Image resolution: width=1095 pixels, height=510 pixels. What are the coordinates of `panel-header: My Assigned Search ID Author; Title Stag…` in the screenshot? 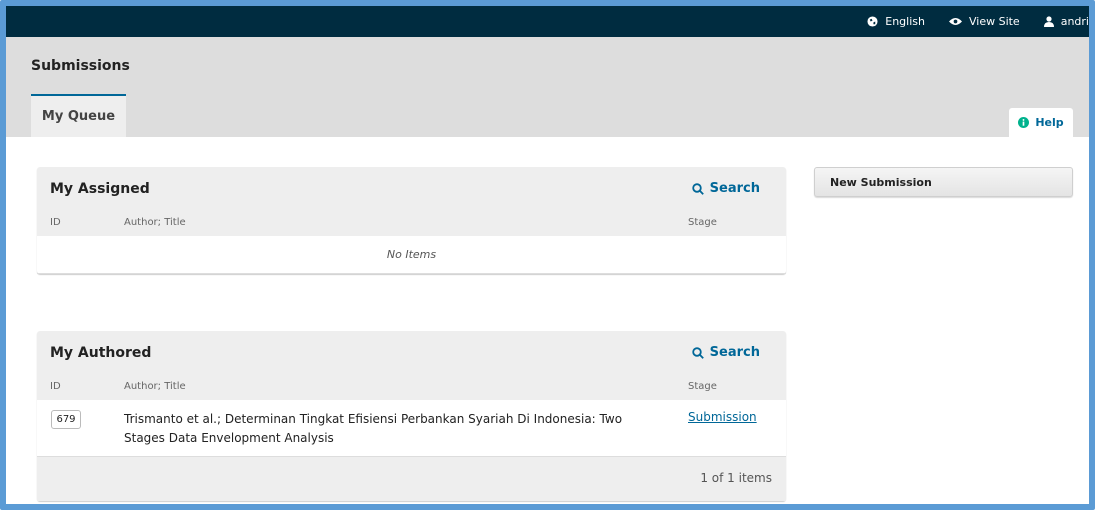 It's located at (411, 201).